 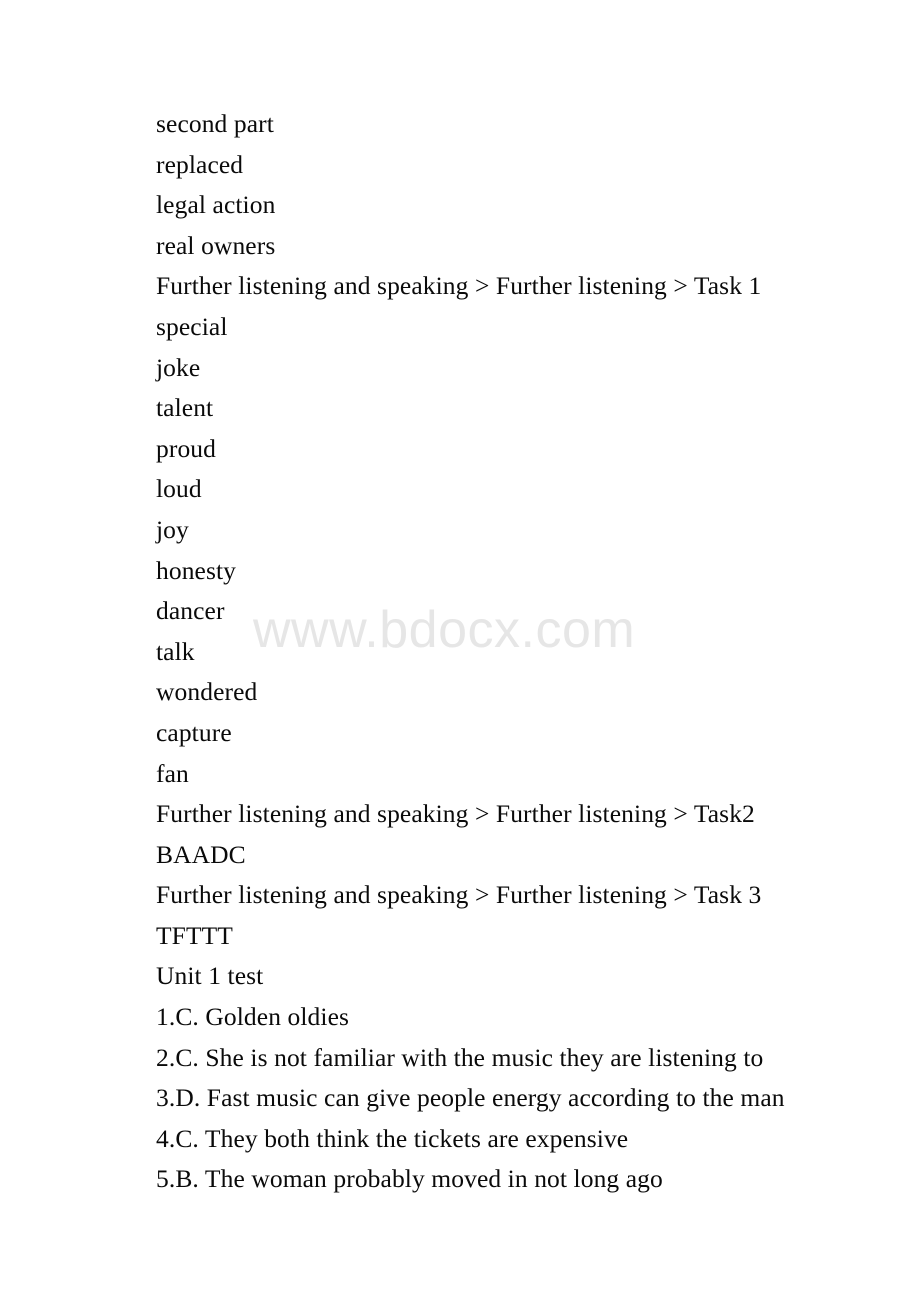 I want to click on text-line: joke, so click(x=178, y=367).